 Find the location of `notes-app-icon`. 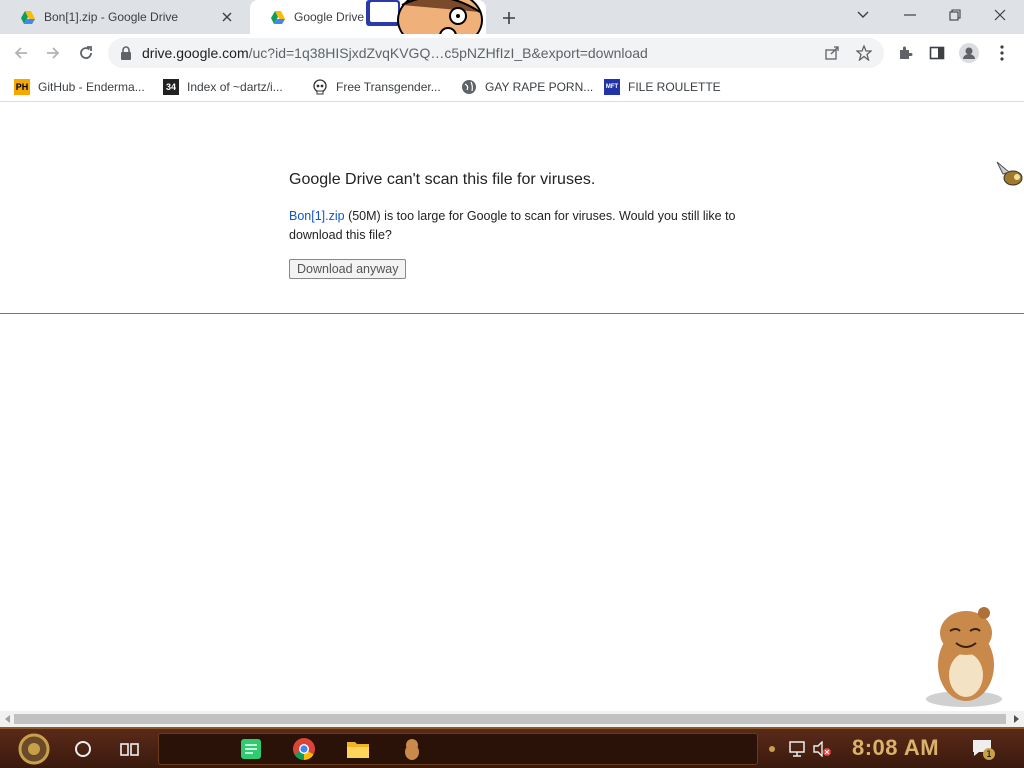

notes-app-icon is located at coordinates (251, 749).